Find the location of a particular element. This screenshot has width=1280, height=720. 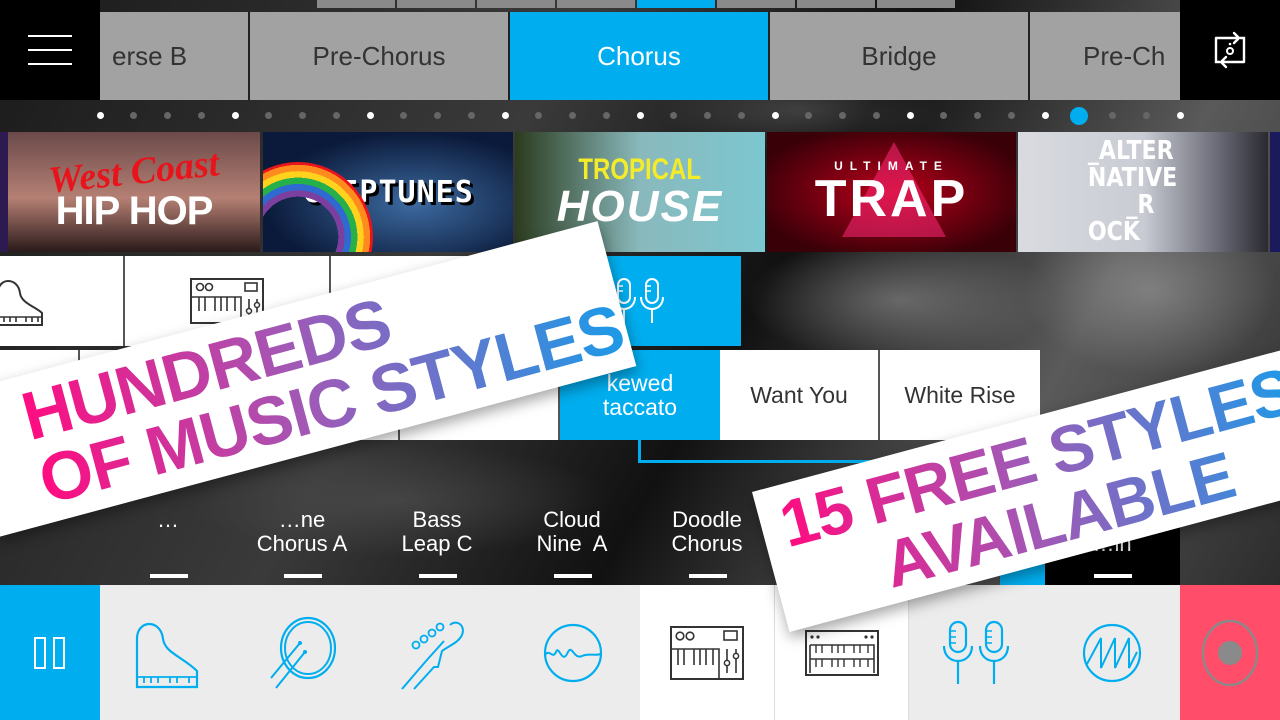

variation-item: Doodle Chorus is located at coordinates (707, 548).